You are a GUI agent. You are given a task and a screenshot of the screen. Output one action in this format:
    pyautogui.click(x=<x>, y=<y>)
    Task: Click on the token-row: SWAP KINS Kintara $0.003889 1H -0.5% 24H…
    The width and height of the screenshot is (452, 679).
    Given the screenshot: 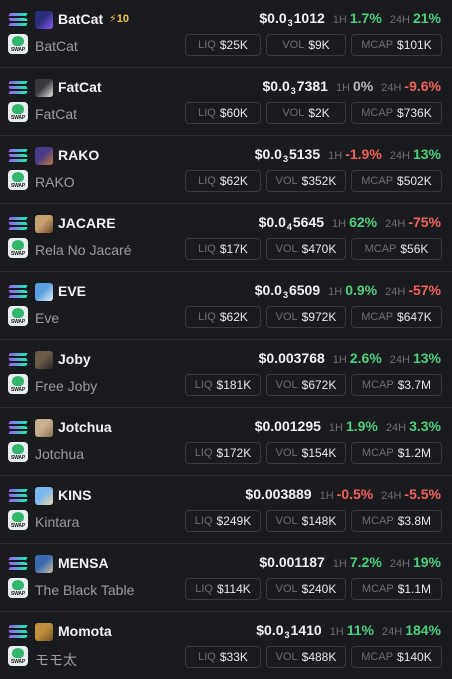 What is the action you would take?
    pyautogui.click(x=226, y=510)
    